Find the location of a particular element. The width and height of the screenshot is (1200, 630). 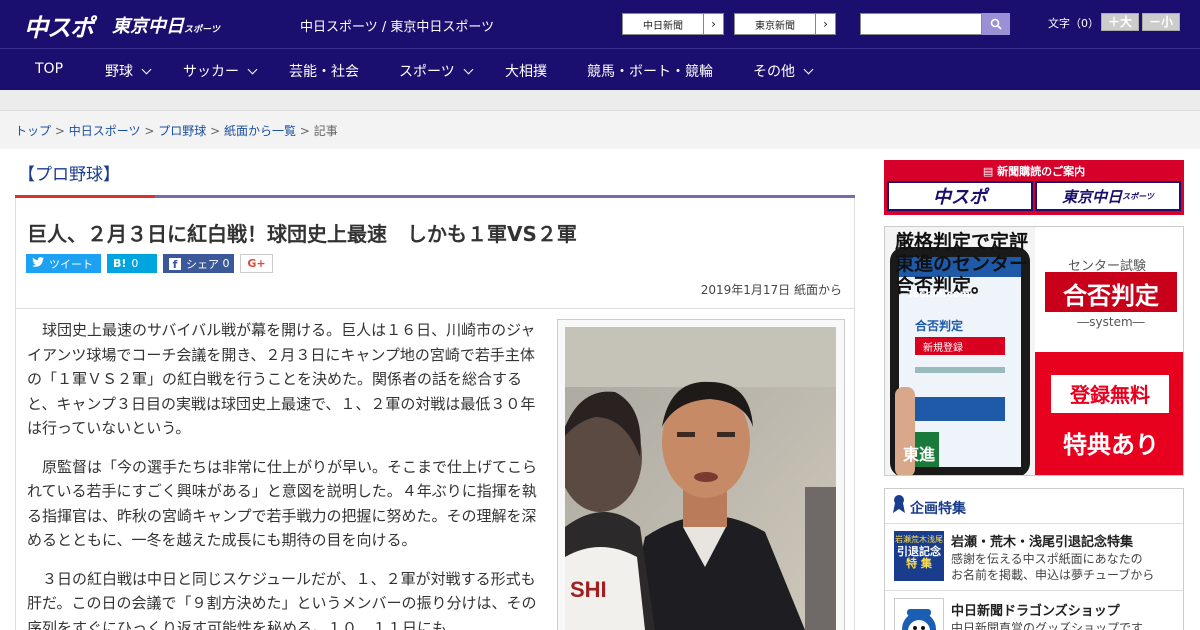

nav-item-other: その他 is located at coordinates (783, 71).